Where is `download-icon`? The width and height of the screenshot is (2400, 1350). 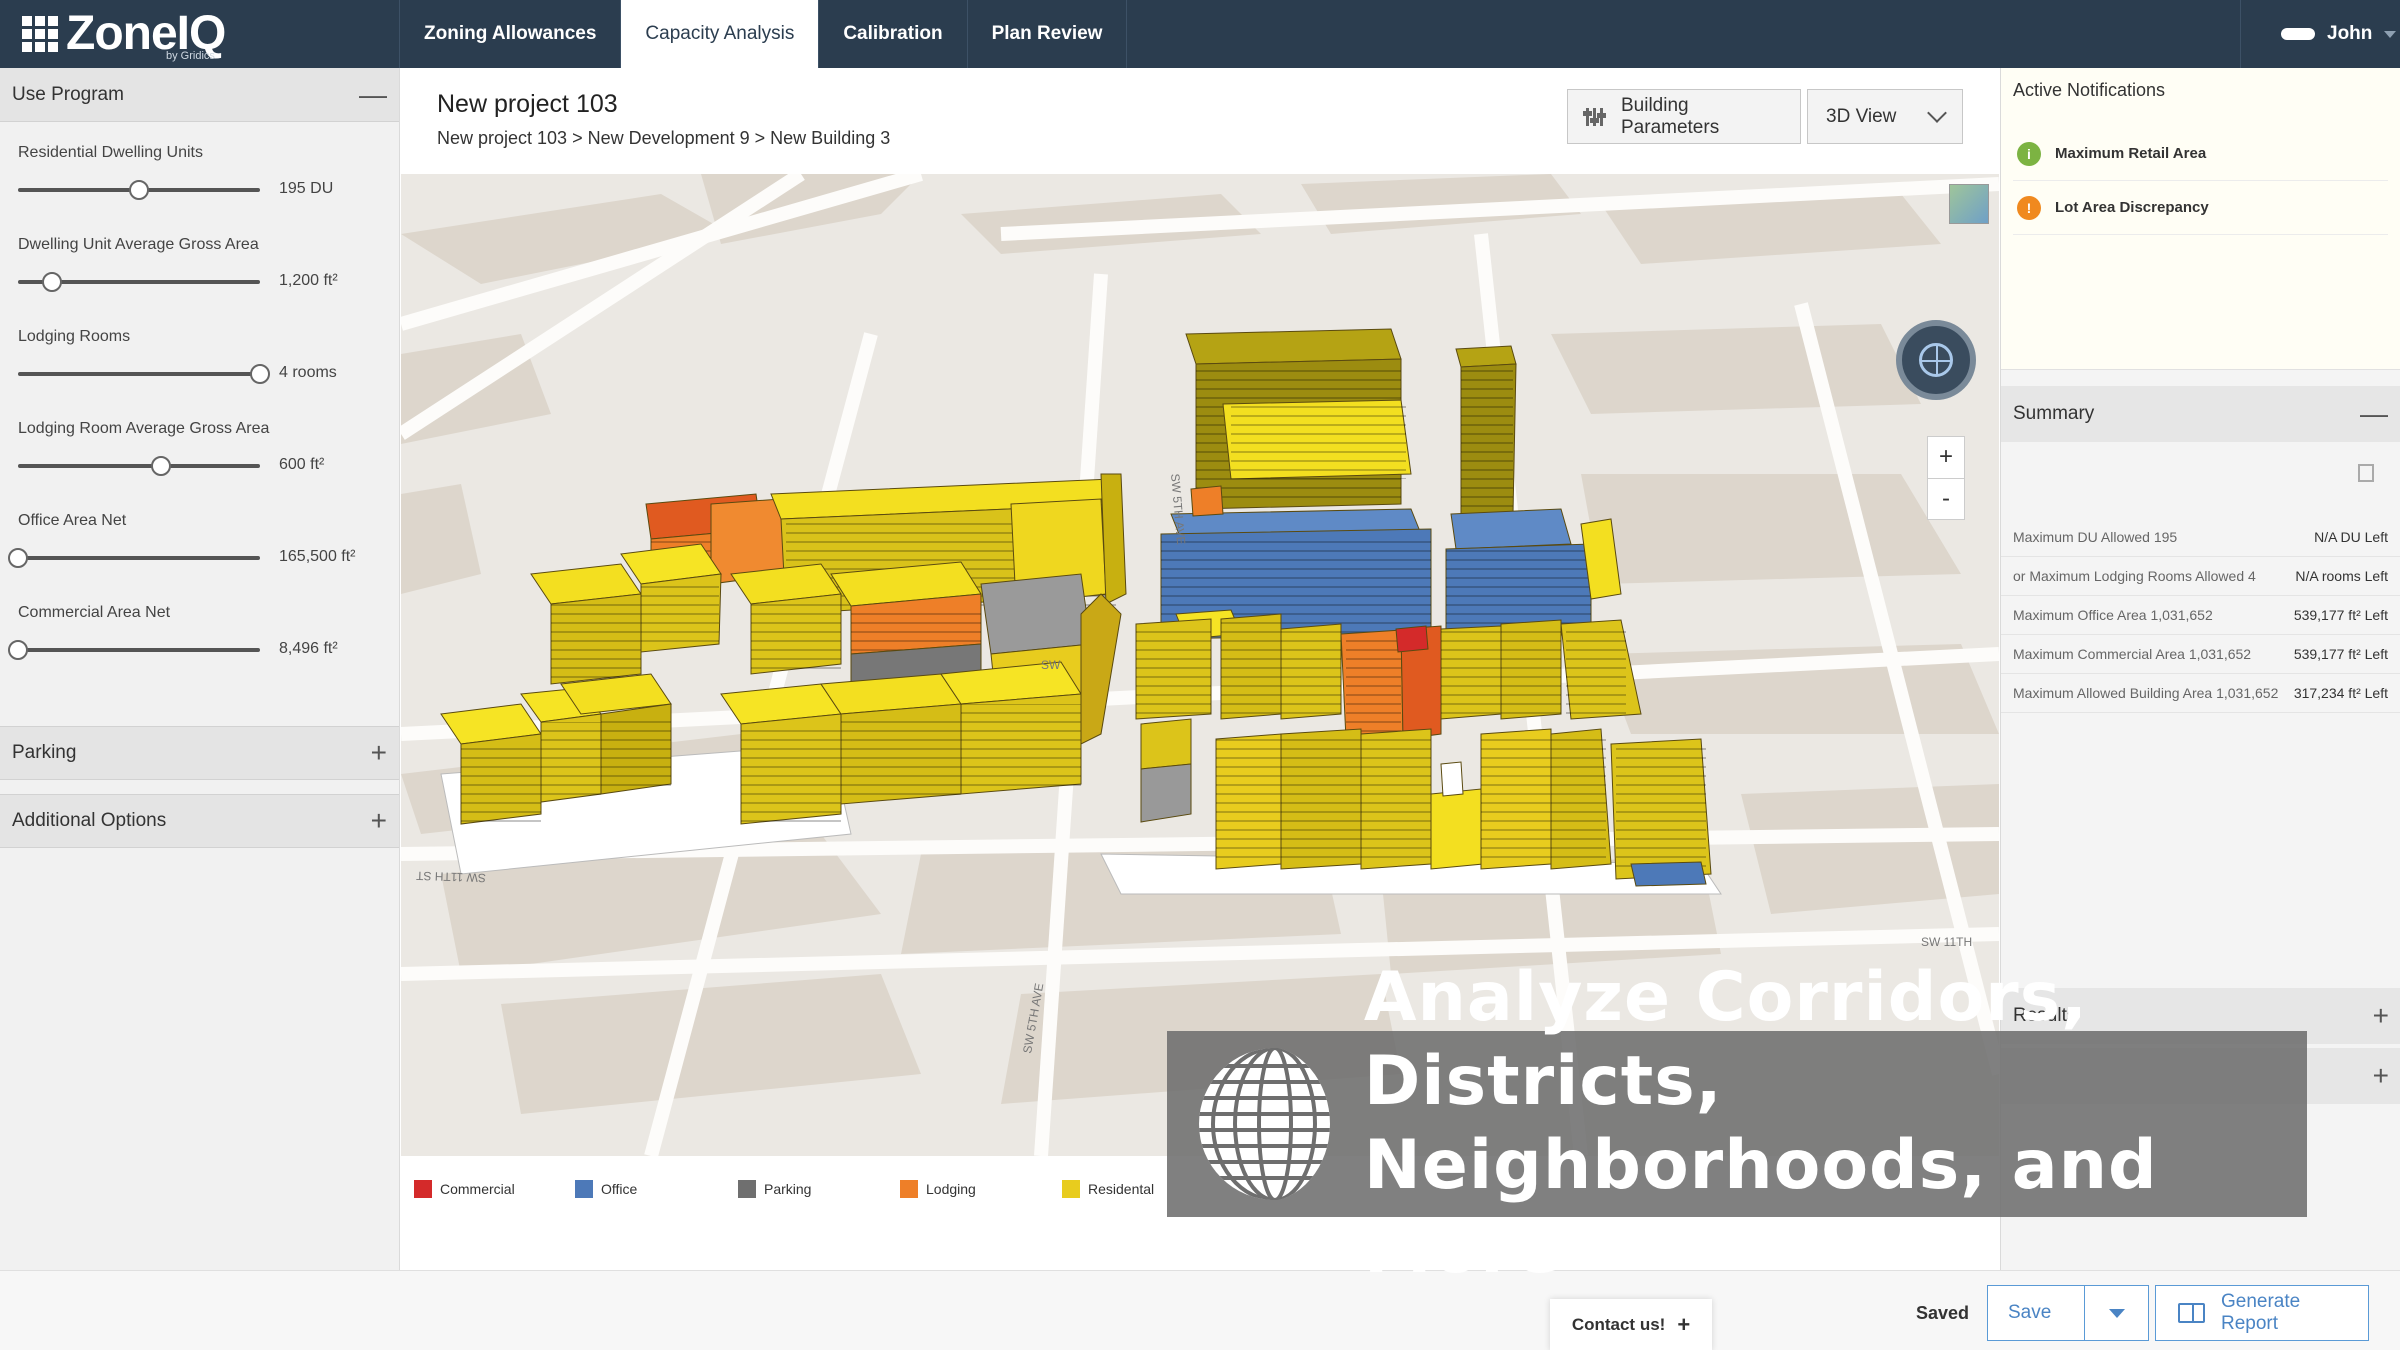 download-icon is located at coordinates (2366, 473).